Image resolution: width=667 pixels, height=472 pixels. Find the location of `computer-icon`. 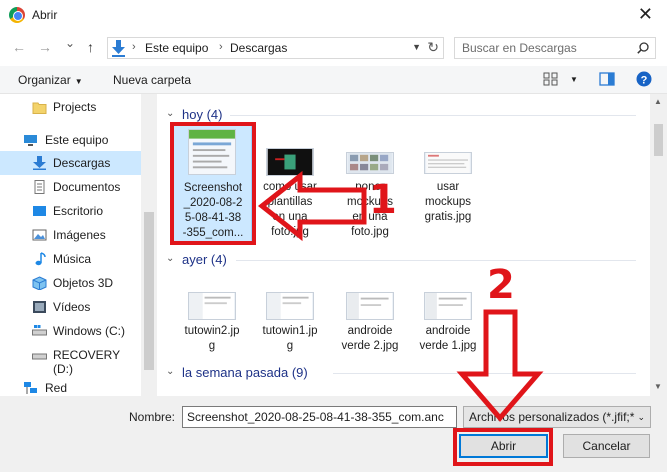

computer-icon is located at coordinates (30, 140).